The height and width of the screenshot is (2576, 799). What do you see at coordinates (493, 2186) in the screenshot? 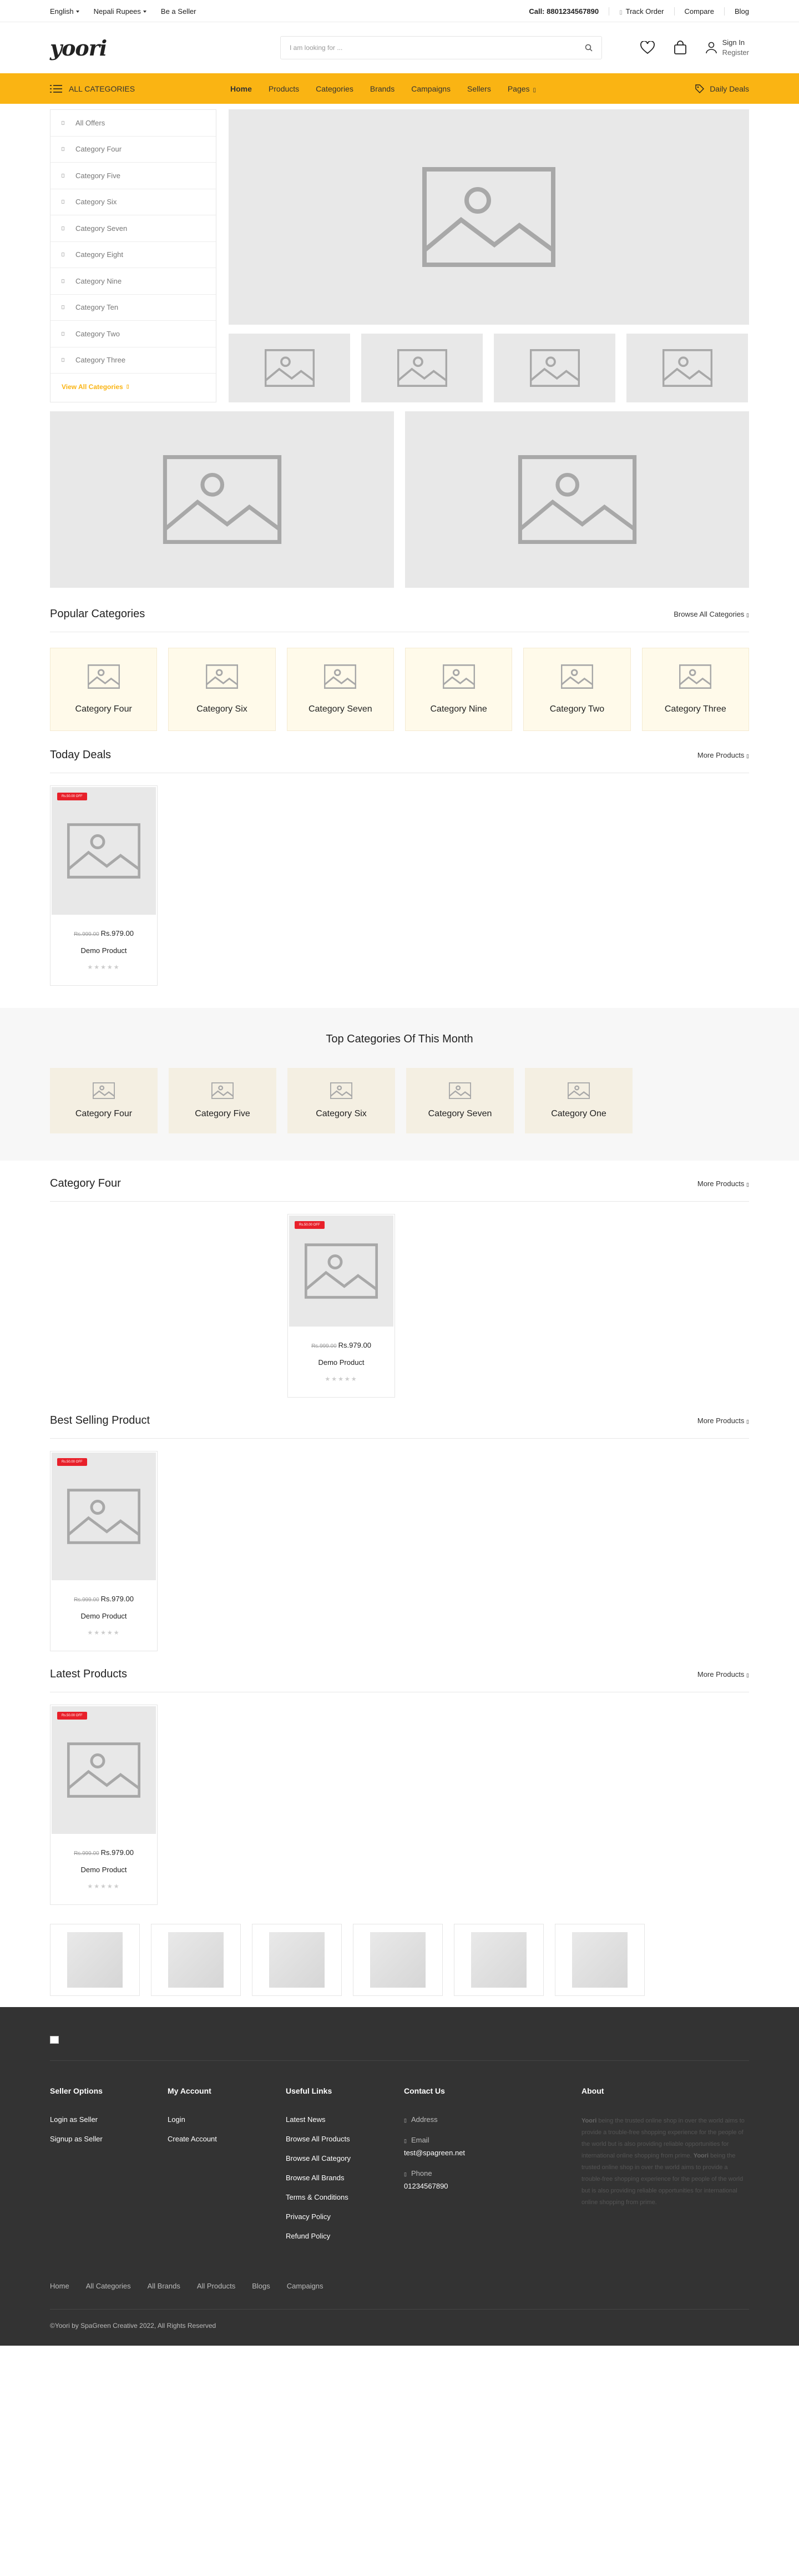
I see `phone-value: 01234567890` at bounding box center [493, 2186].